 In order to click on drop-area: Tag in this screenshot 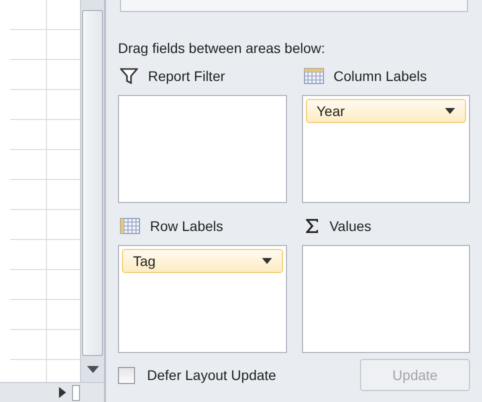, I will do `click(202, 299)`.